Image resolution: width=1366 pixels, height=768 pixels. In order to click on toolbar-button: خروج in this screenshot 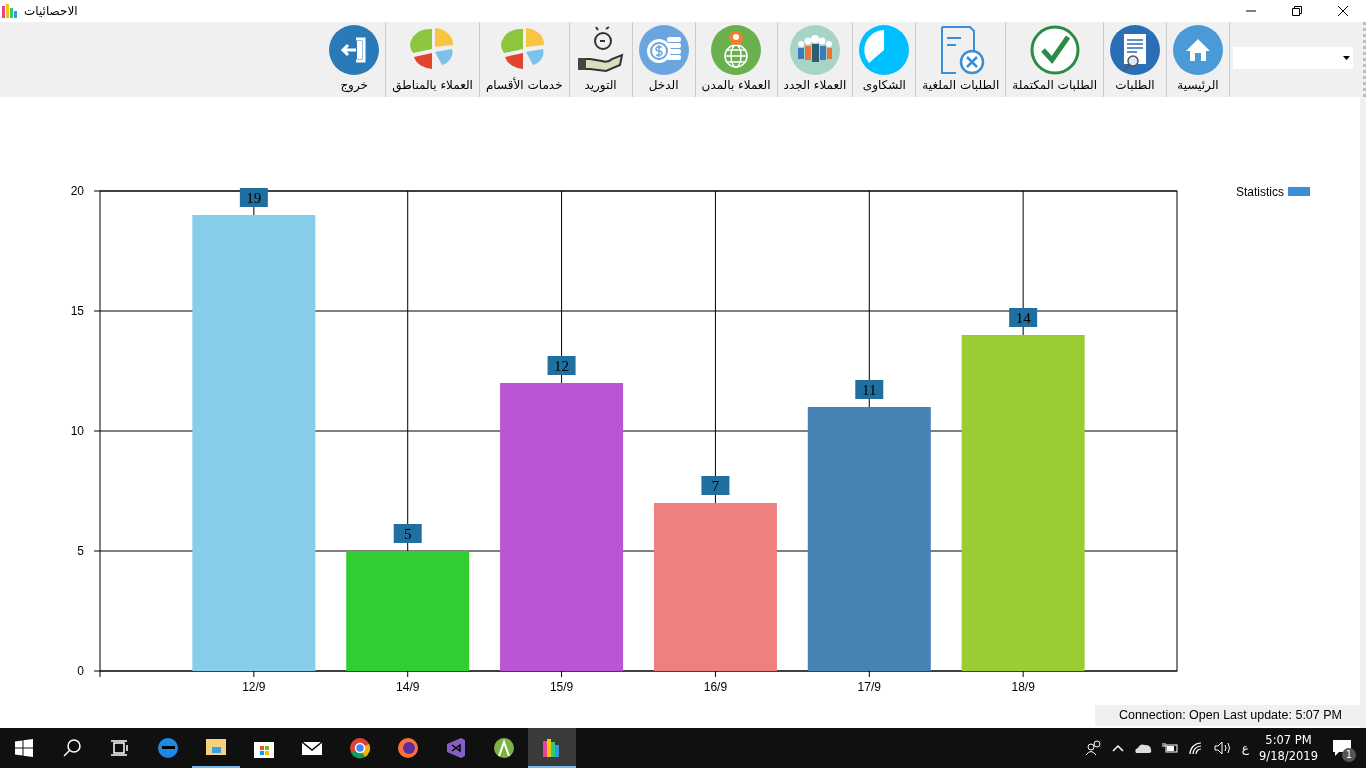, I will do `click(355, 59)`.